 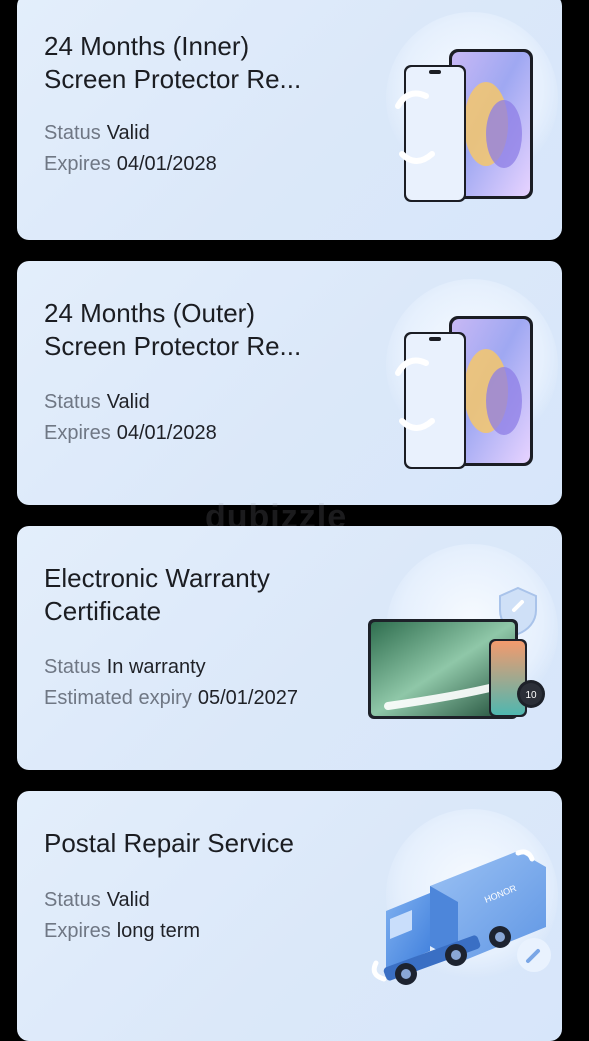 I want to click on status-row: Status In warranty, so click(x=125, y=667).